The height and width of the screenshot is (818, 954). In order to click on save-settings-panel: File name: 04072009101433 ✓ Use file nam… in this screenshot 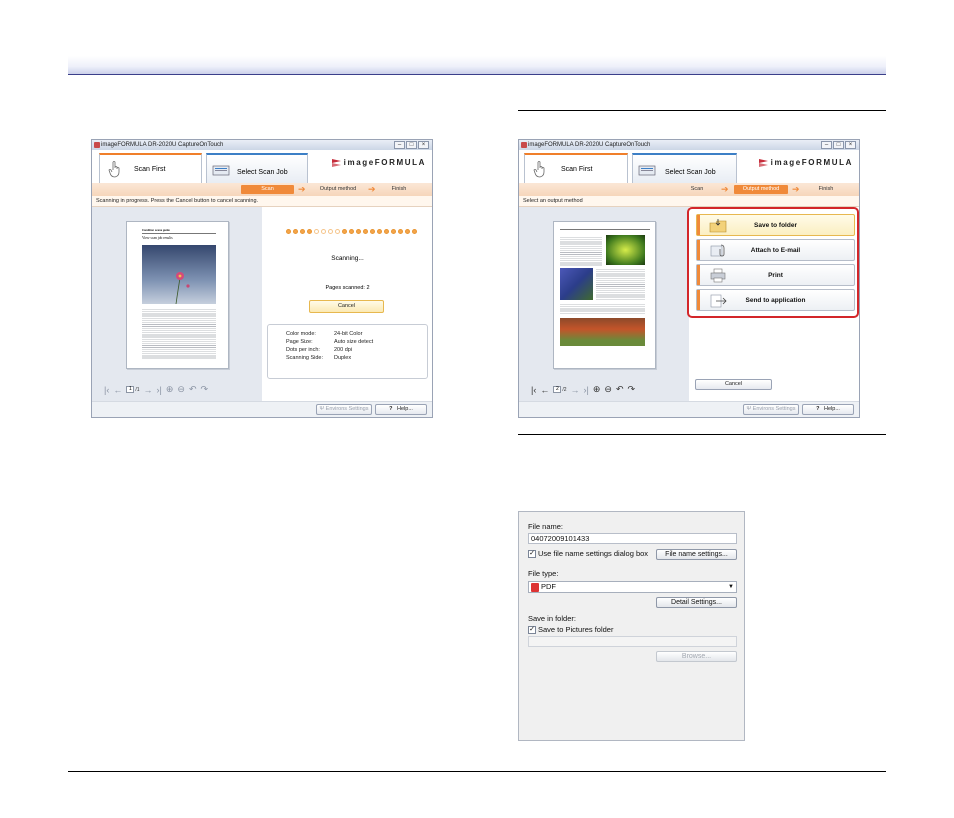, I will do `click(631, 626)`.